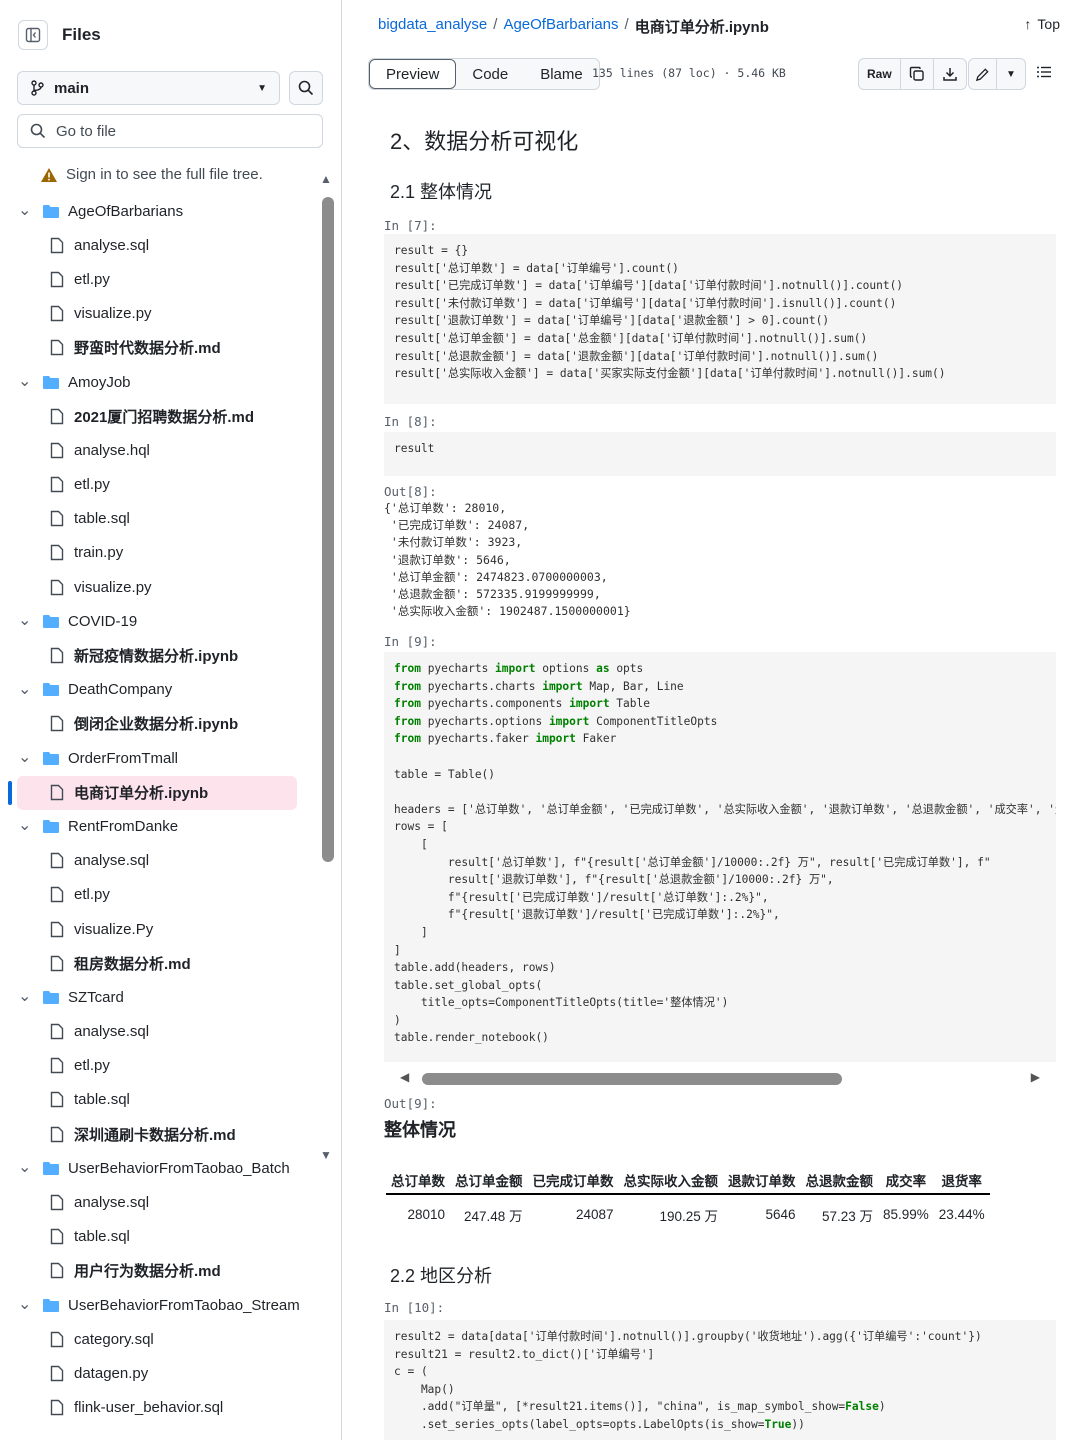  I want to click on branch-selector: main ▼, so click(148, 88).